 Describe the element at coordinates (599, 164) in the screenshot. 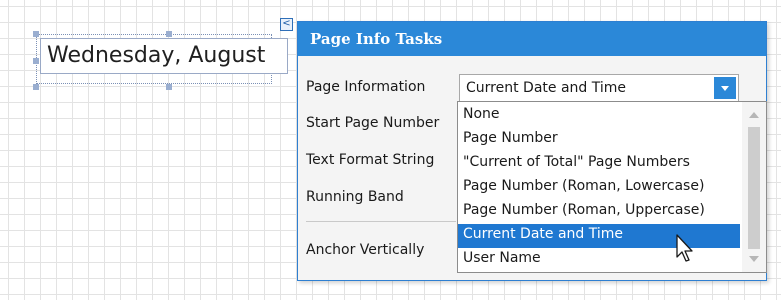

I see `dropdown-option: "Current of Total" Page Numbers` at that location.